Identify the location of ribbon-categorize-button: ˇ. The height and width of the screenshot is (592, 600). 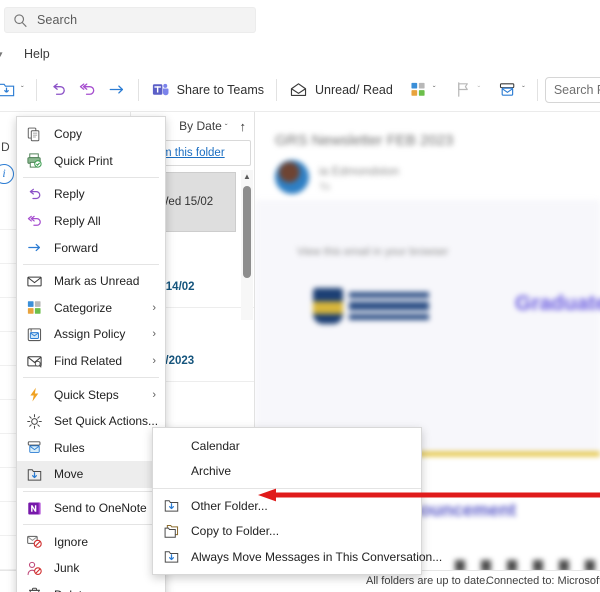
(422, 90).